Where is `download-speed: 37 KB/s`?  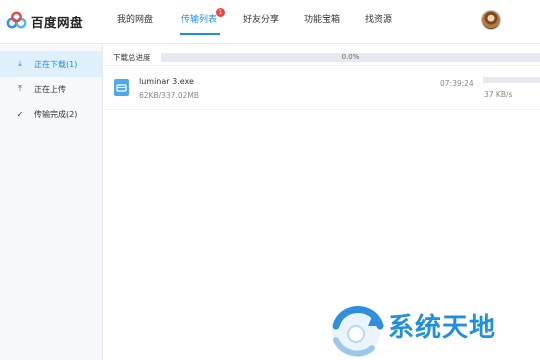 download-speed: 37 KB/s is located at coordinates (498, 94).